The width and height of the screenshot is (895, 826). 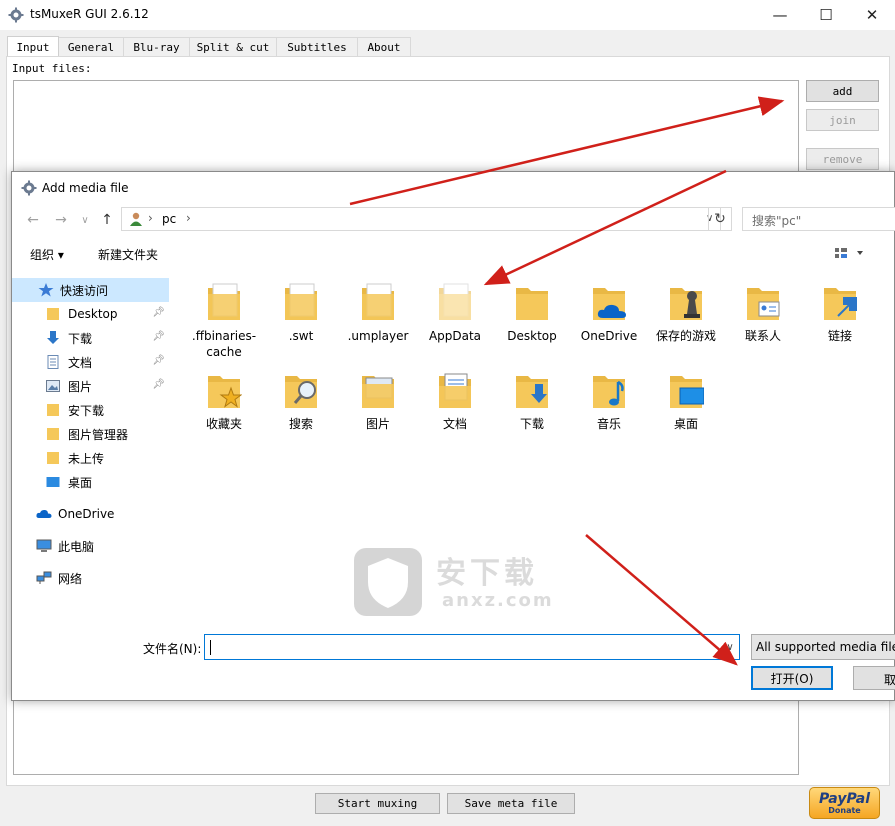 What do you see at coordinates (169, 219) in the screenshot?
I see `breadcrumb-pc: pc` at bounding box center [169, 219].